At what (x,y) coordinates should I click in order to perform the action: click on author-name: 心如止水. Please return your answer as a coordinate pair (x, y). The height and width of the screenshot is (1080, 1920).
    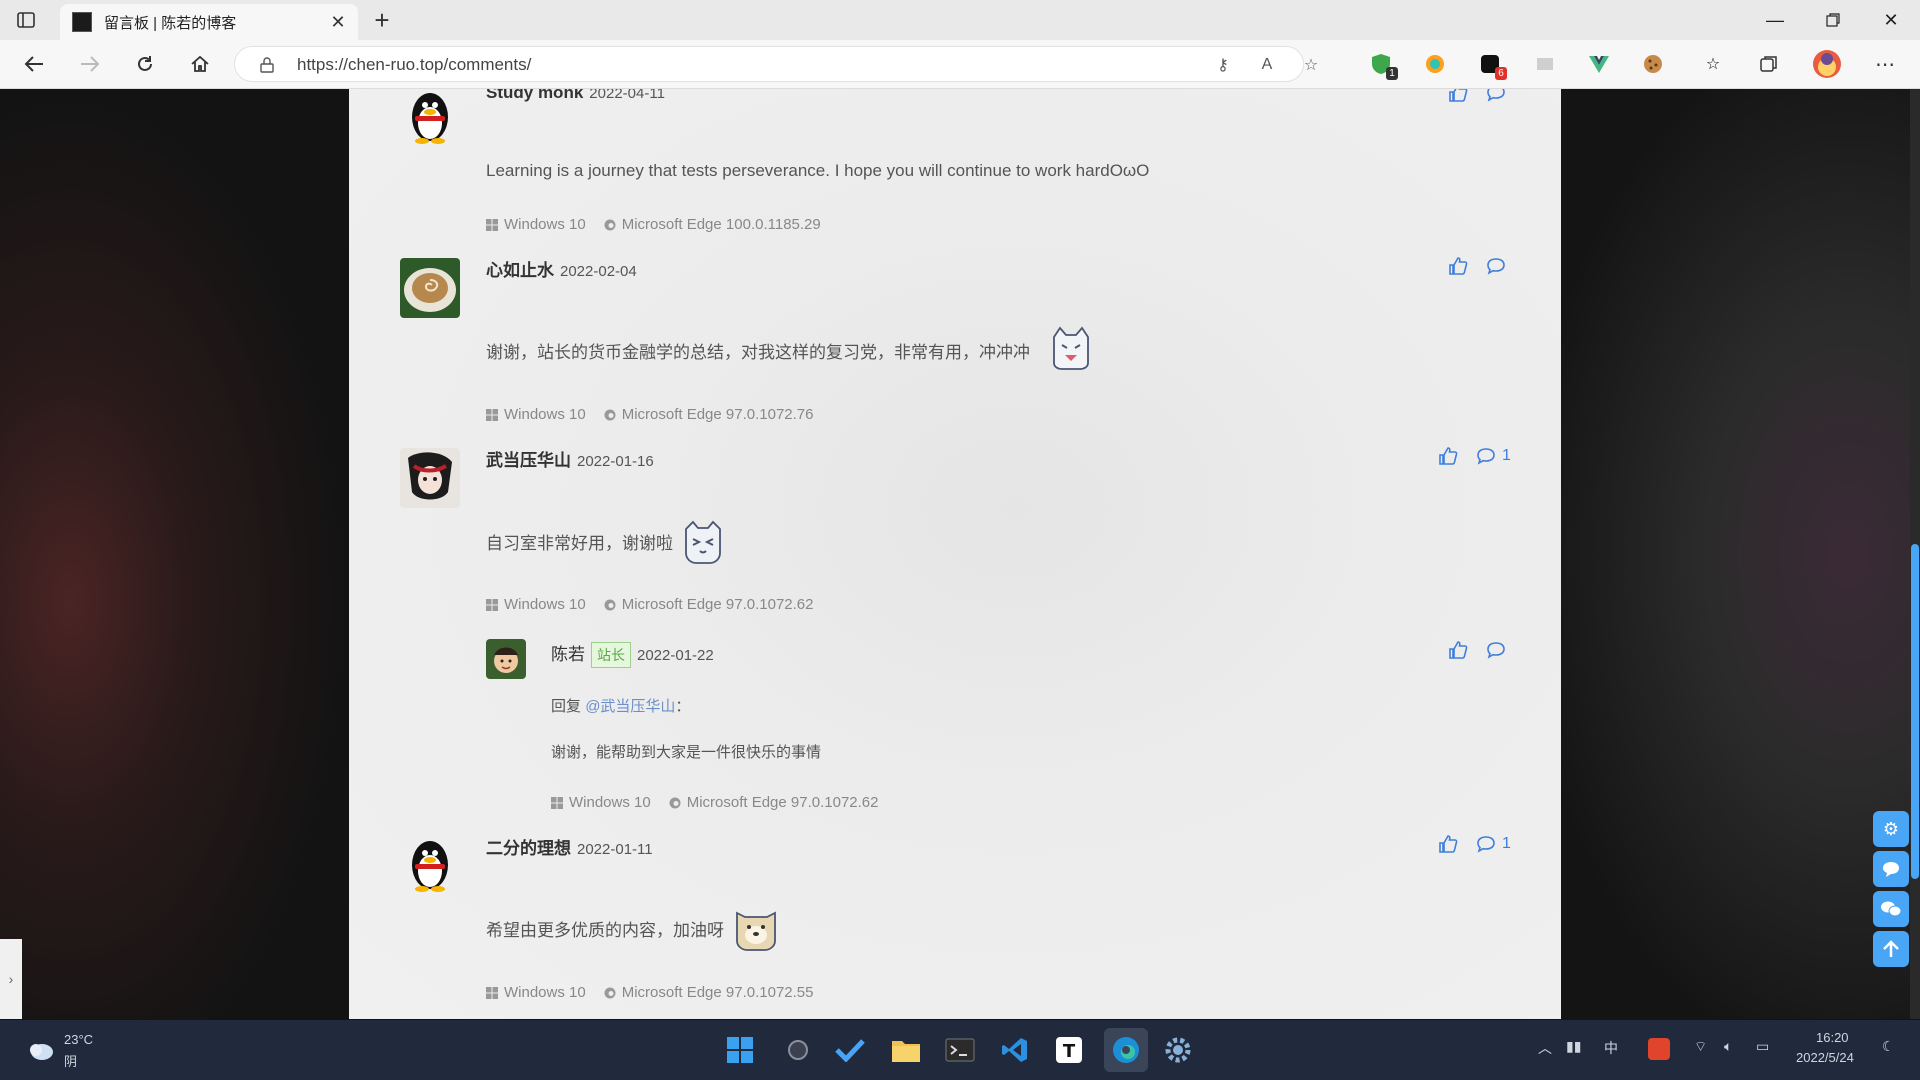
    Looking at the image, I should click on (520, 270).